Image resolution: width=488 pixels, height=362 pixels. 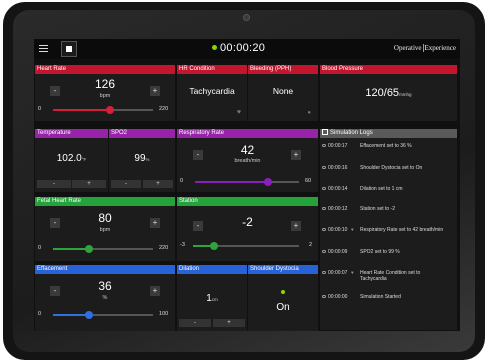 What do you see at coordinates (338, 230) in the screenshot?
I see `log-time: 00:00:10` at bounding box center [338, 230].